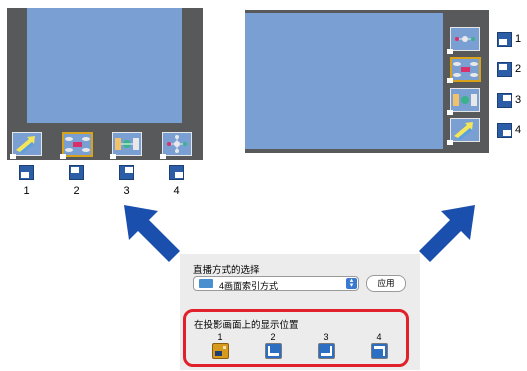  Describe the element at coordinates (518, 130) in the screenshot. I see `right-label-4: 4` at that location.